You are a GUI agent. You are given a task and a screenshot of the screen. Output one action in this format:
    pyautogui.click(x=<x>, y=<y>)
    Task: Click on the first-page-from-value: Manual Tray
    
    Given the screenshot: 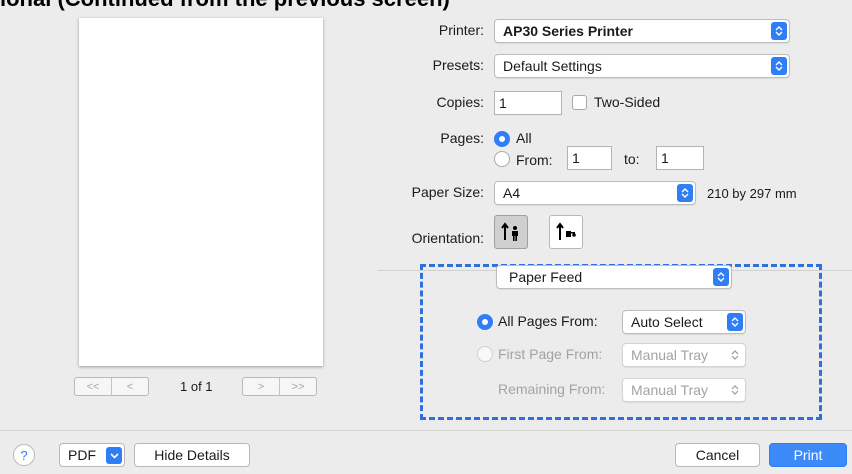 What is the action you would take?
    pyautogui.click(x=670, y=355)
    